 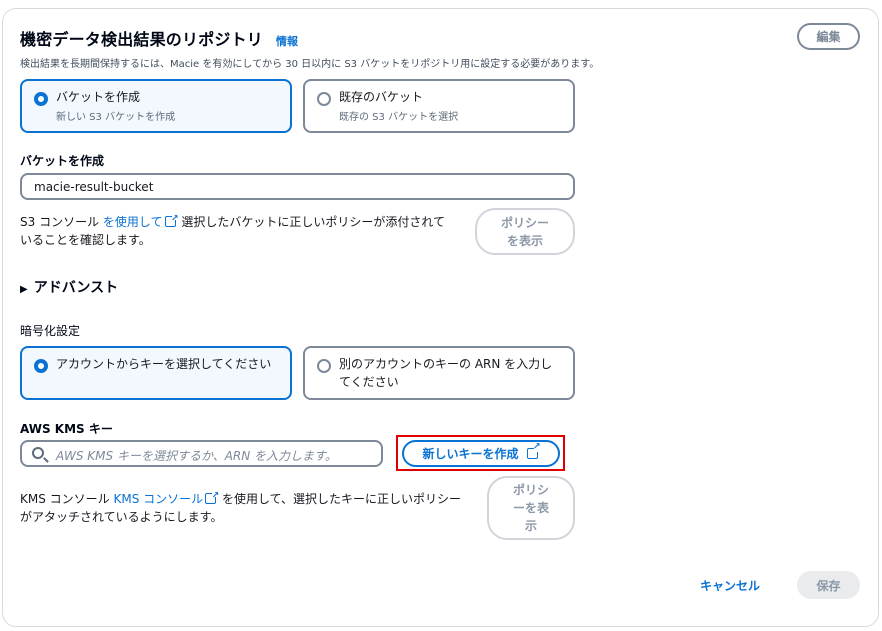 I want to click on kms-key-label: AWS KMS キー, so click(x=66, y=429).